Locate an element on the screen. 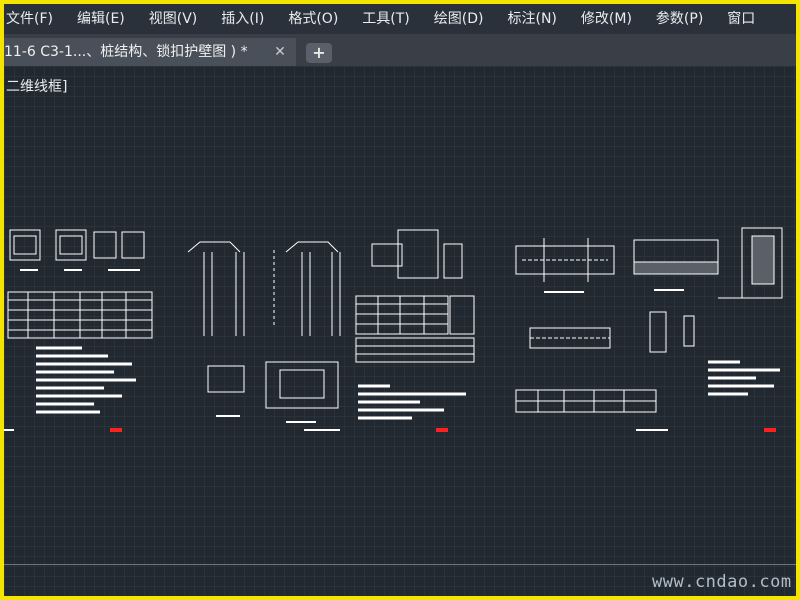  sheet-3-notes is located at coordinates (412, 402).